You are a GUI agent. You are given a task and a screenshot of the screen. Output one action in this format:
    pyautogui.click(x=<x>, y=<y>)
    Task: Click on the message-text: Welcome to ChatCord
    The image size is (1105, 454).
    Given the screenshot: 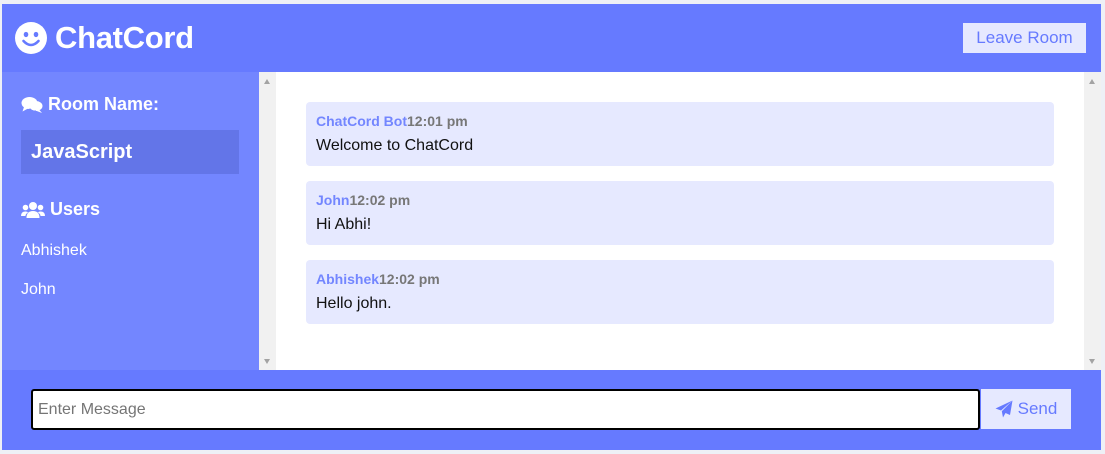 What is the action you would take?
    pyautogui.click(x=395, y=145)
    